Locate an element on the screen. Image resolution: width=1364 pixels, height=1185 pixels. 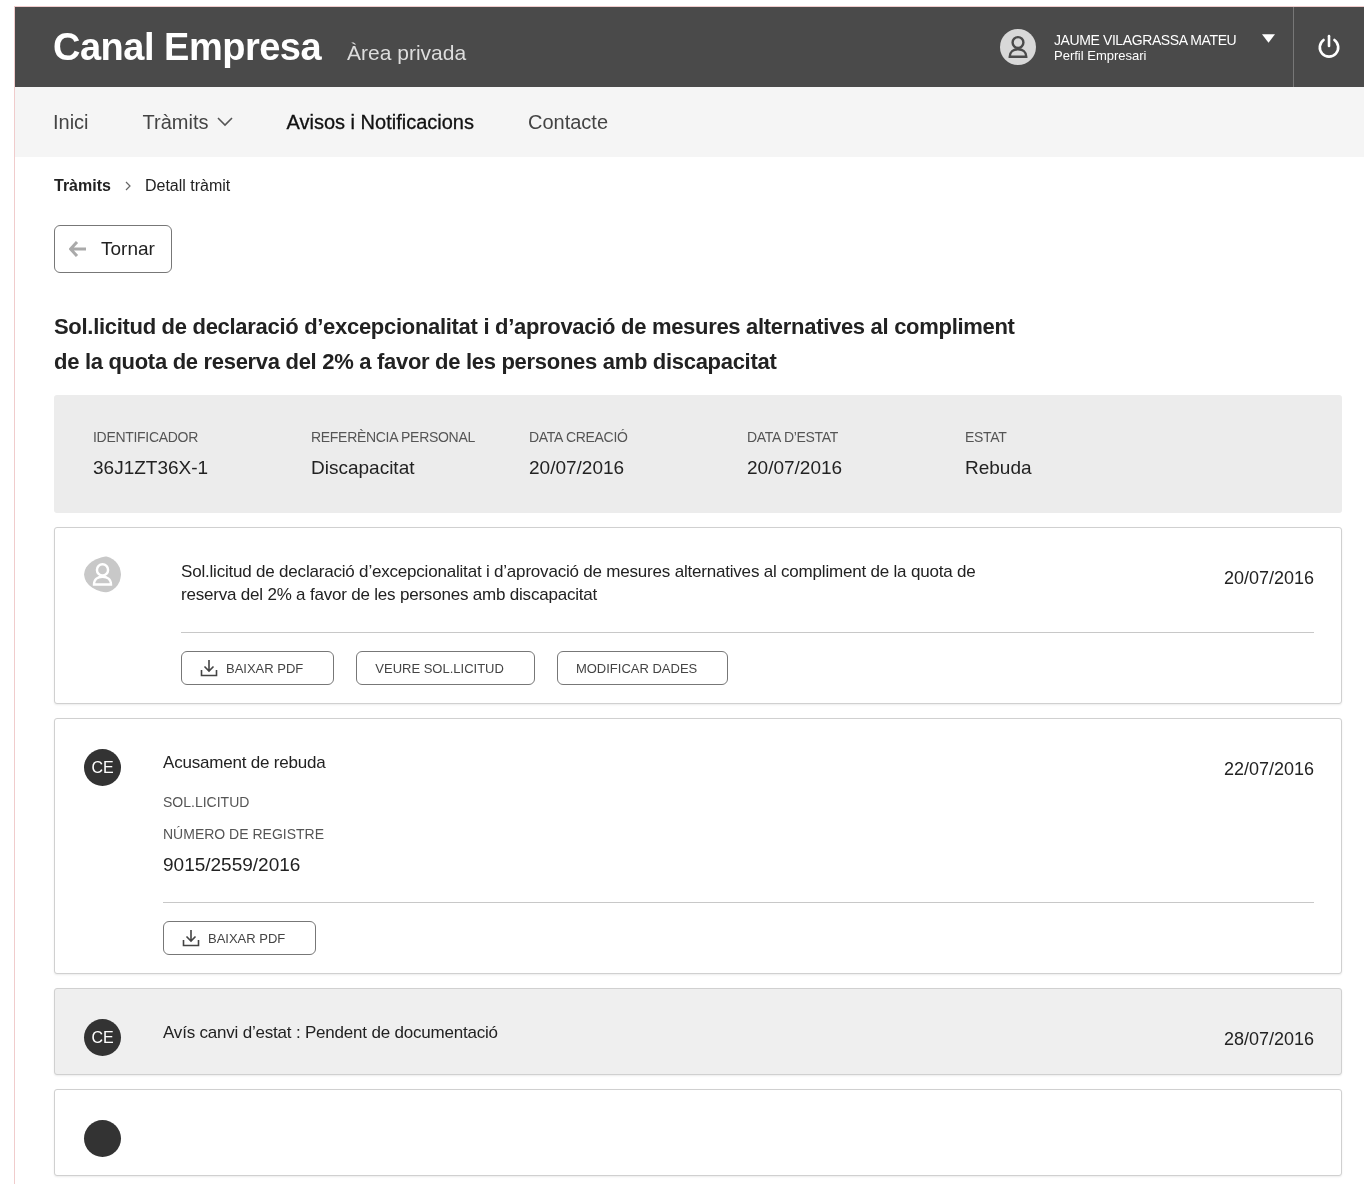
event-date: 22/07/2016 is located at coordinates (1268, 769).